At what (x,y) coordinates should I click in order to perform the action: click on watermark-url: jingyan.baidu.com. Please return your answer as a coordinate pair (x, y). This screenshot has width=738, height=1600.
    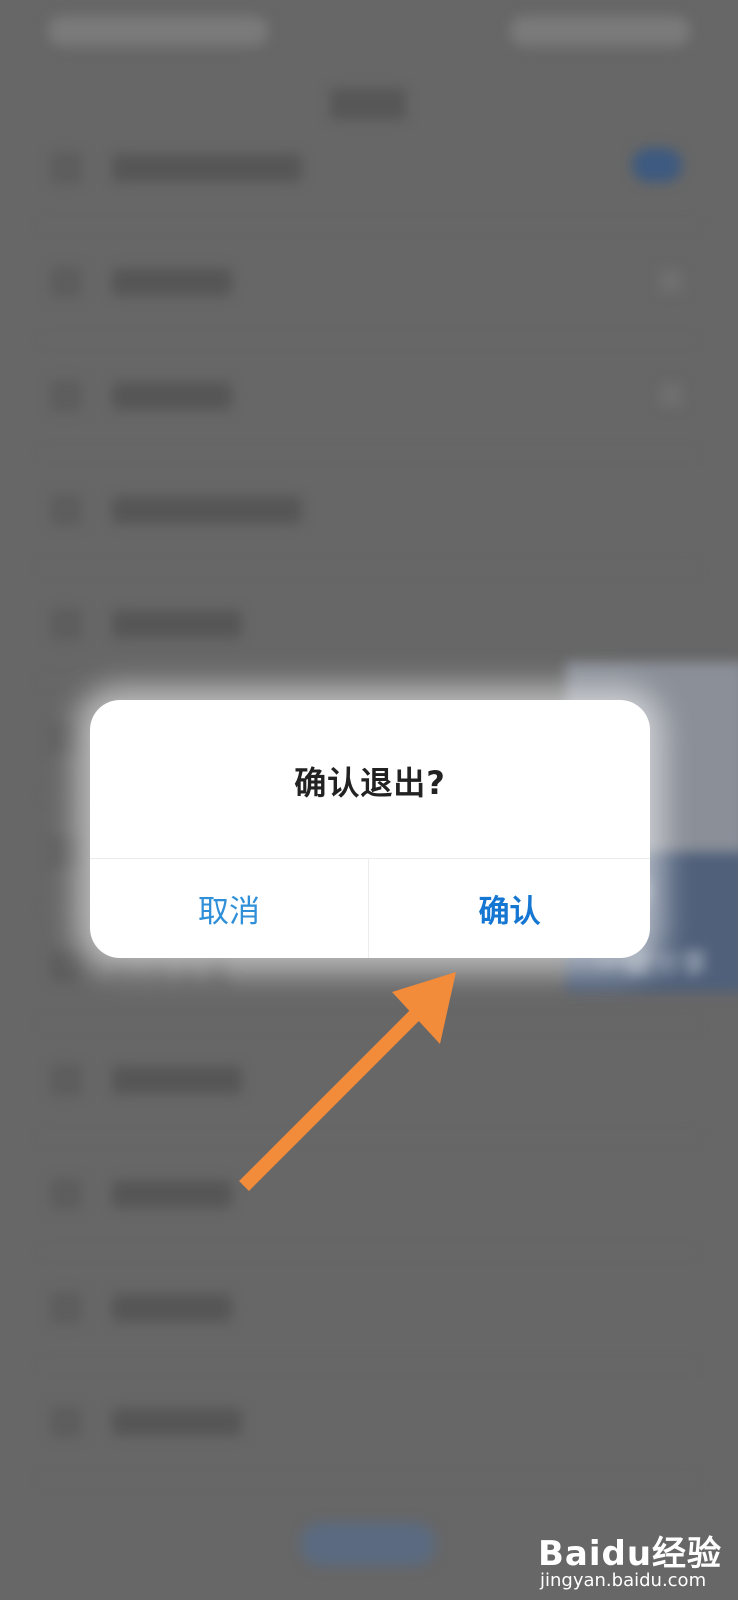
    Looking at the image, I should click on (623, 1580).